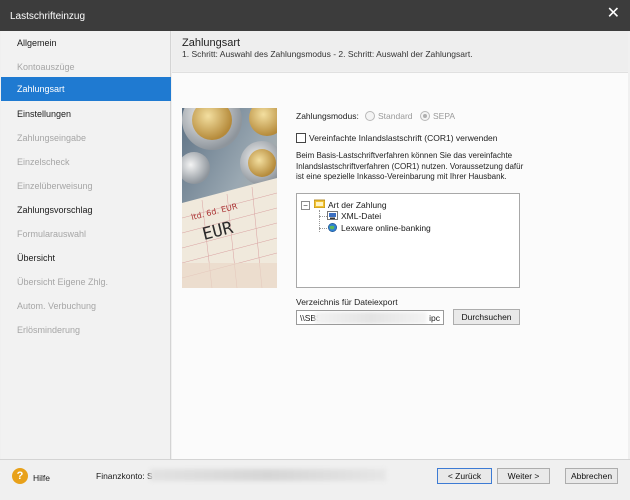 The width and height of the screenshot is (630, 500). I want to click on tree-node-xml-datei: XML-Datei, so click(361, 216).